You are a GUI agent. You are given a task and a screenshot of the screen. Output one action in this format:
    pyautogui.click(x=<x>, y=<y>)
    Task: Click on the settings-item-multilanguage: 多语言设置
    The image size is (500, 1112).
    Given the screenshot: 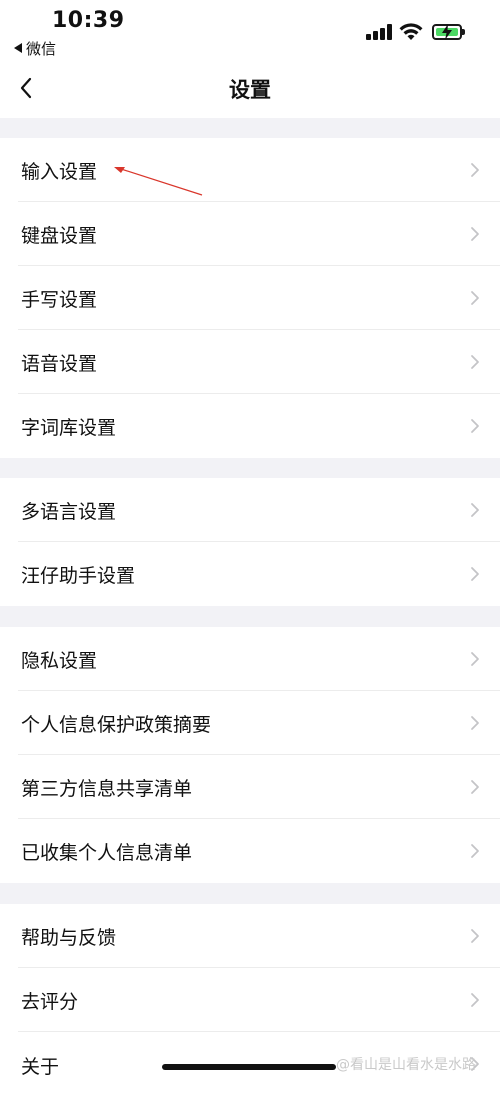 What is the action you would take?
    pyautogui.click(x=250, y=510)
    